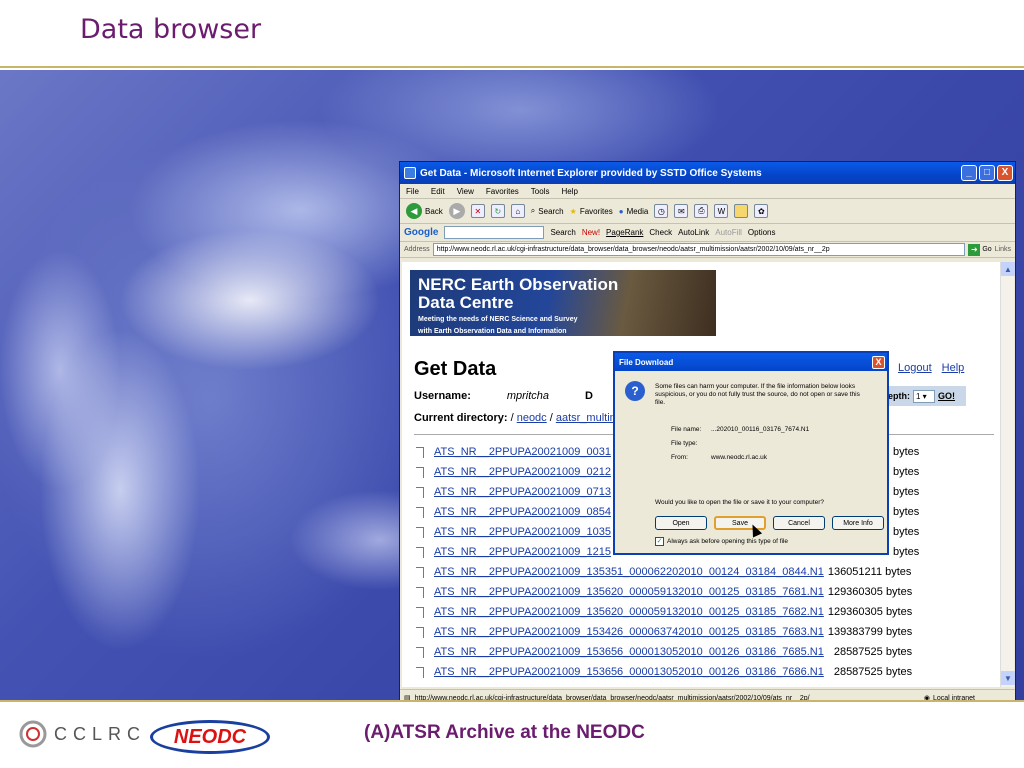 This screenshot has width=1024, height=768. Describe the element at coordinates (494, 232) in the screenshot. I see `google-search-input` at that location.